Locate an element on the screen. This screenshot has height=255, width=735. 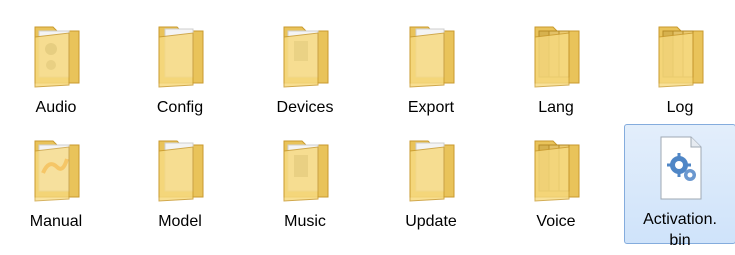
folder-music-icon is located at coordinates (306, 167).